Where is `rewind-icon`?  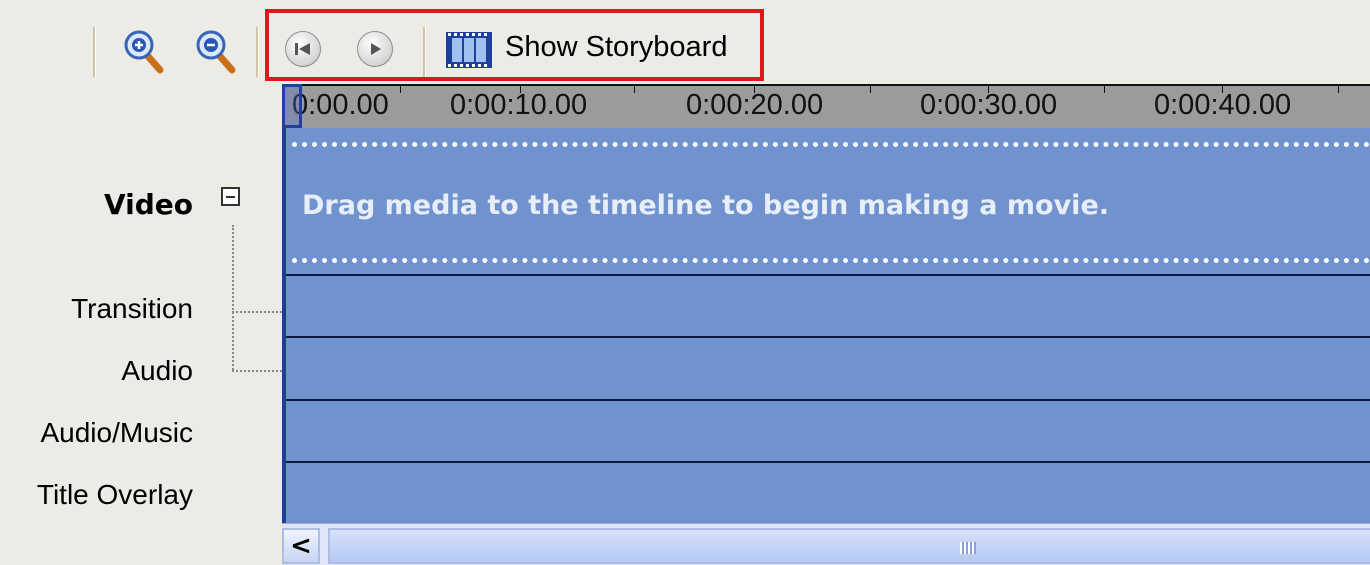
rewind-icon is located at coordinates (302, 49).